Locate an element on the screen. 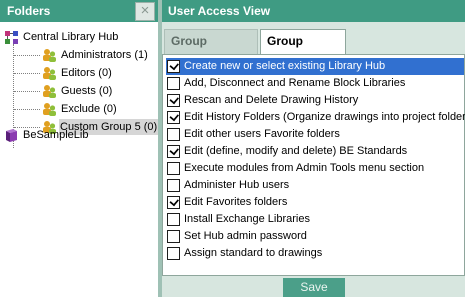 The image size is (465, 297). folders-header: Folders × is located at coordinates (79, 11).